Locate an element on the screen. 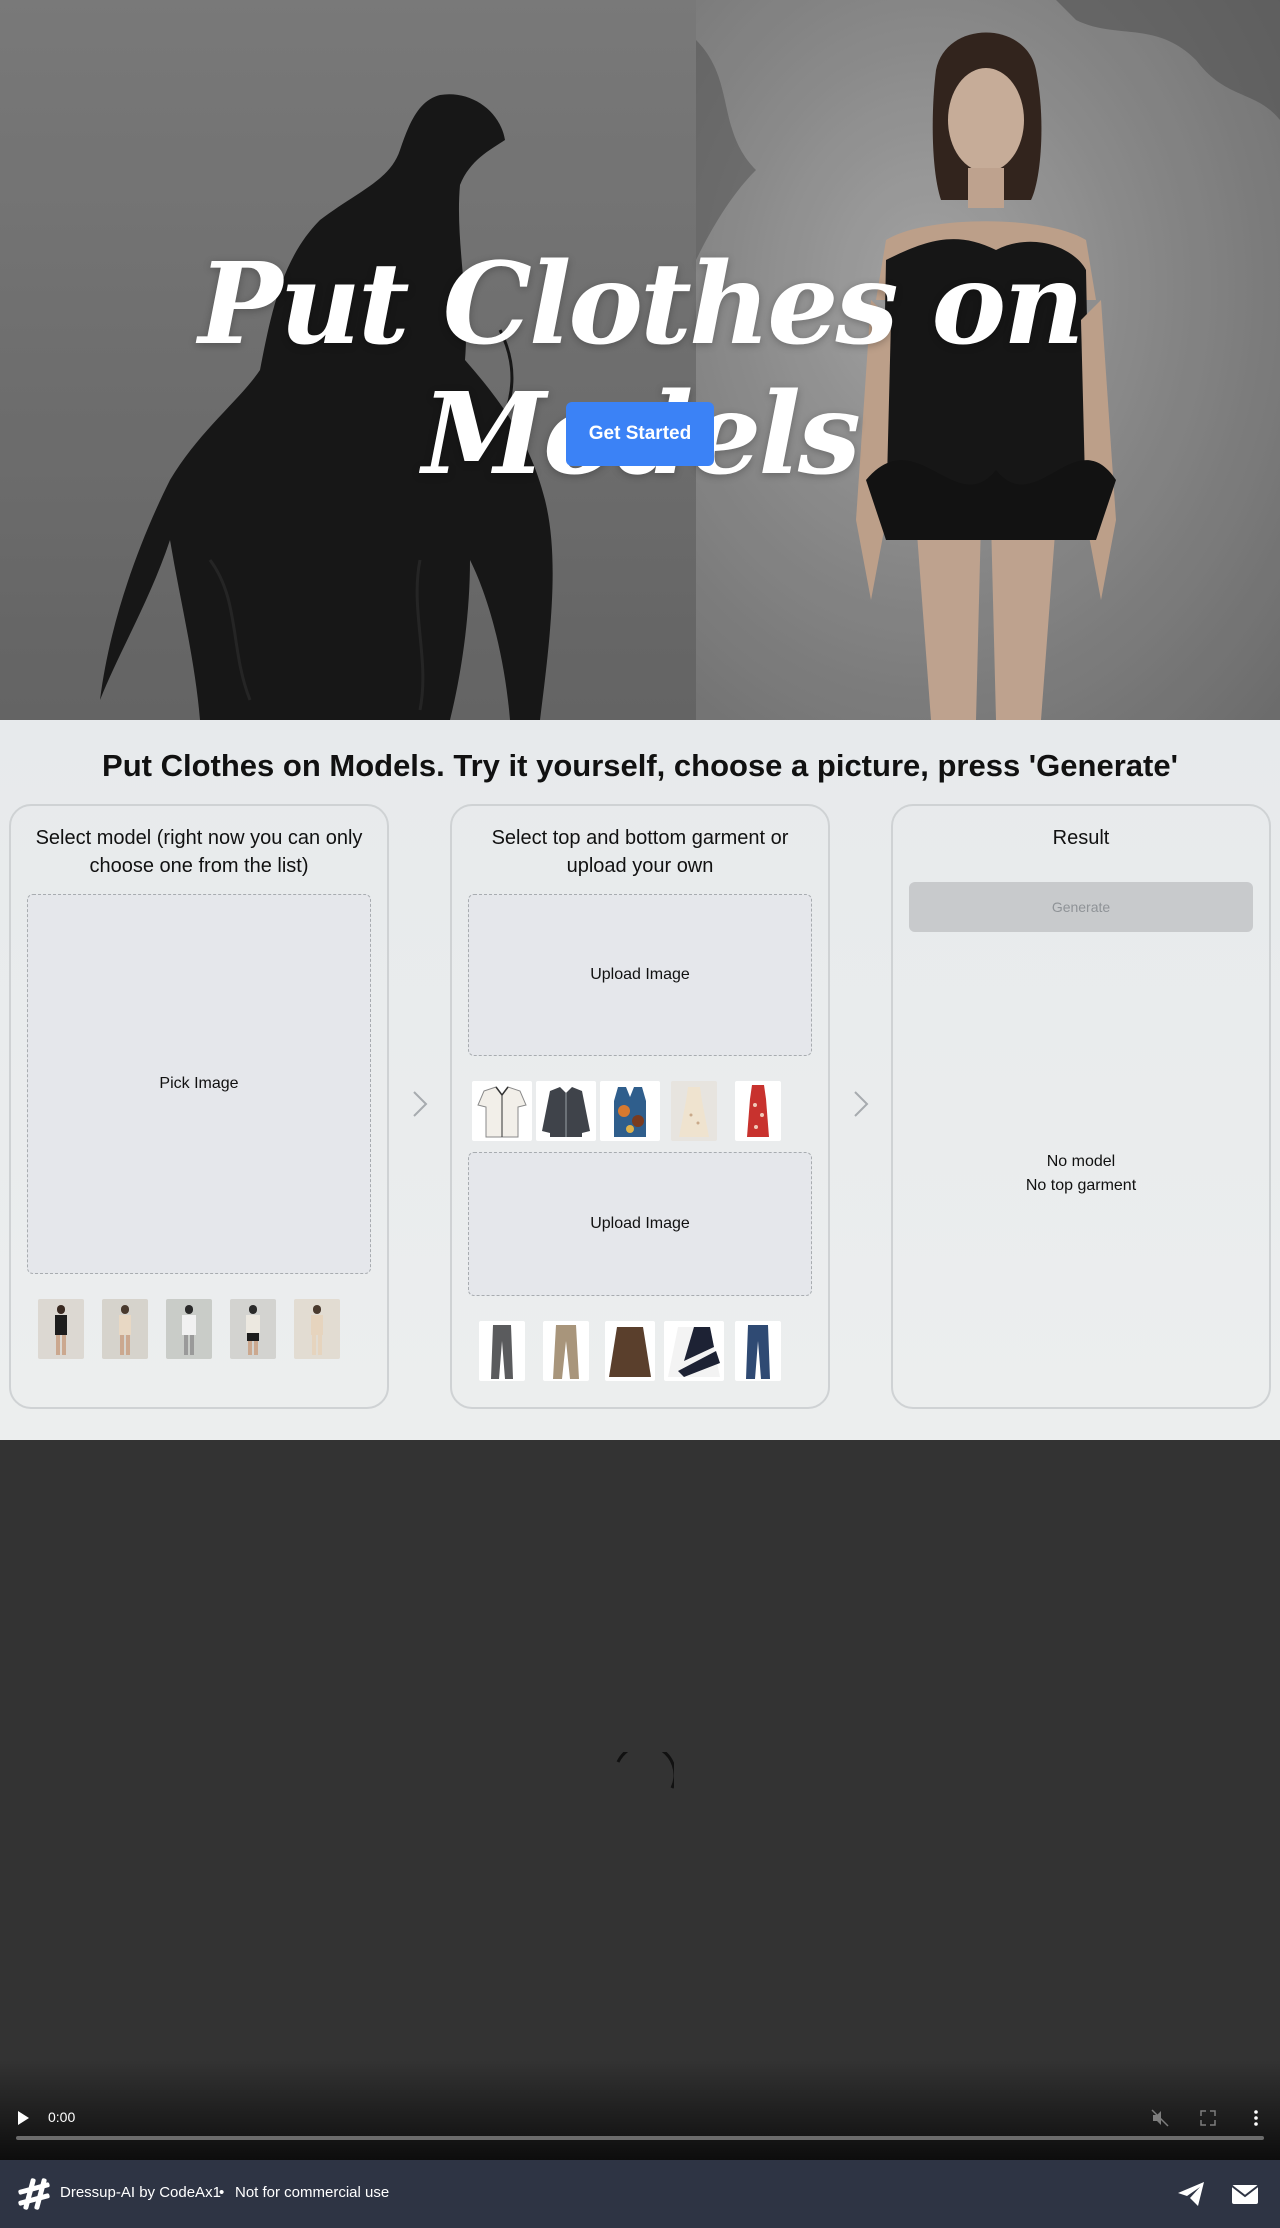 The image size is (1280, 2228). white-shirt-icon is located at coordinates (502, 1112).